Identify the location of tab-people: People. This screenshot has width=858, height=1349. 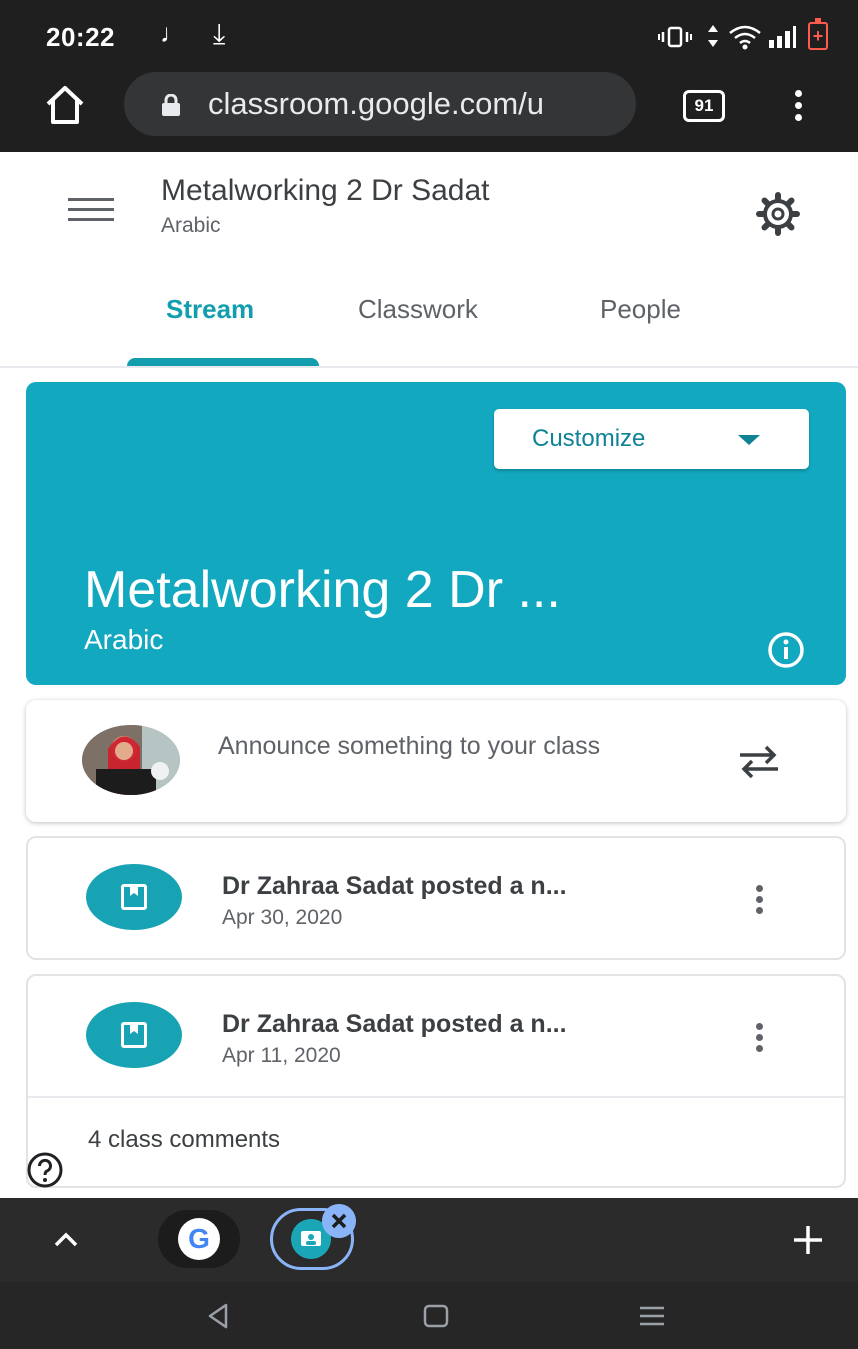
(640, 309).